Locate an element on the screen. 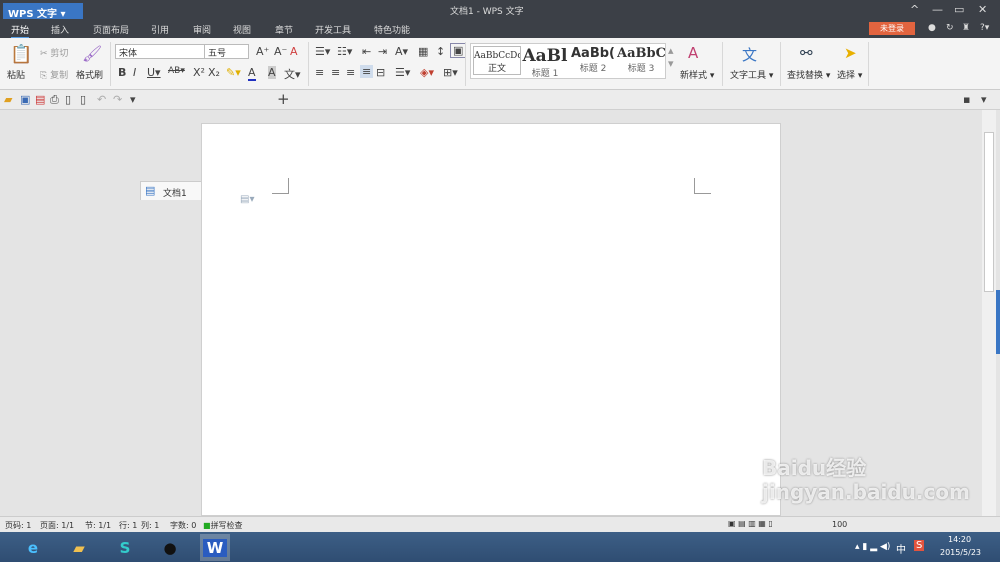  maximize-button: ▭ is located at coordinates (959, 9).